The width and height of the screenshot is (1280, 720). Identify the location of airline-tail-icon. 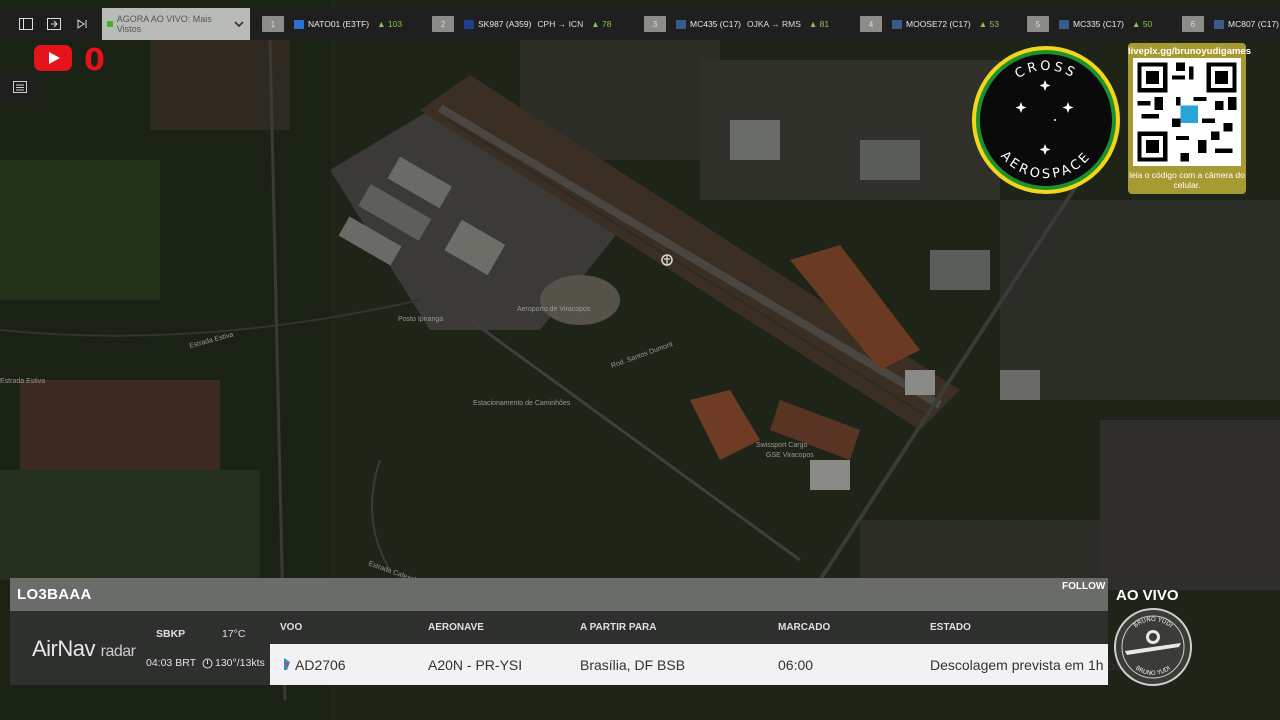
(287, 664).